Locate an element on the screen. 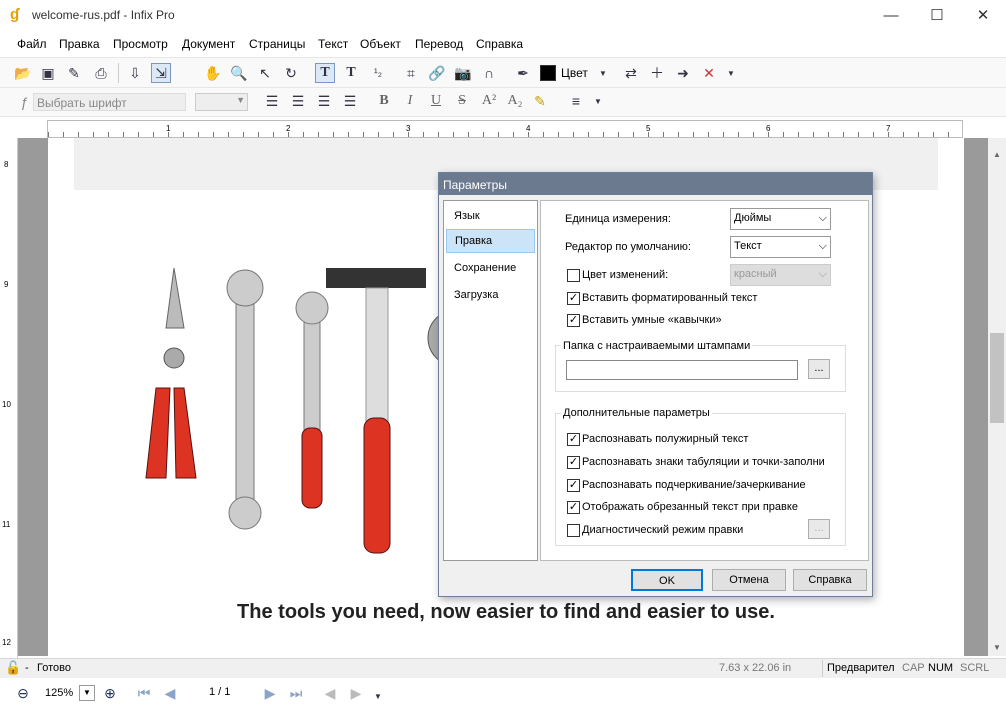 Image resolution: width=1006 pixels, height=709 pixels. close-button: ✕ is located at coordinates (983, 15).